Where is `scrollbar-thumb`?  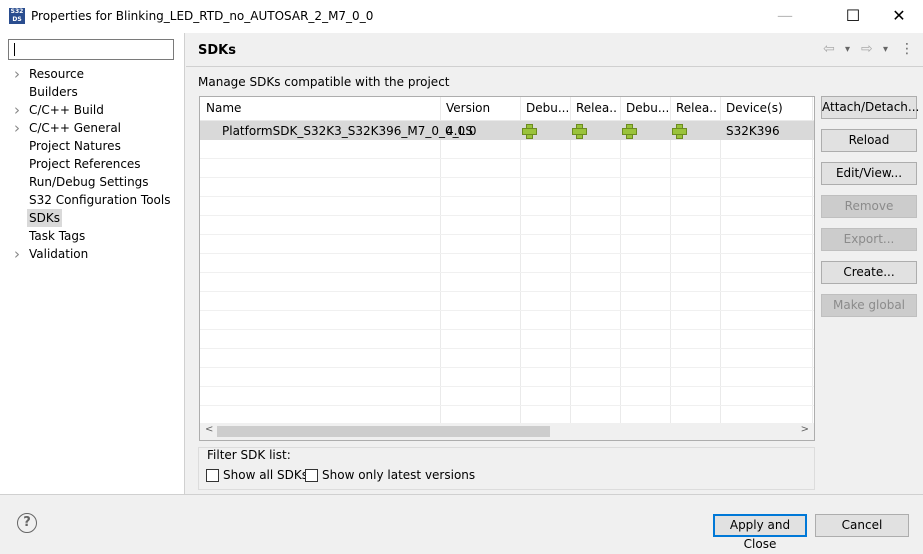 scrollbar-thumb is located at coordinates (383, 431).